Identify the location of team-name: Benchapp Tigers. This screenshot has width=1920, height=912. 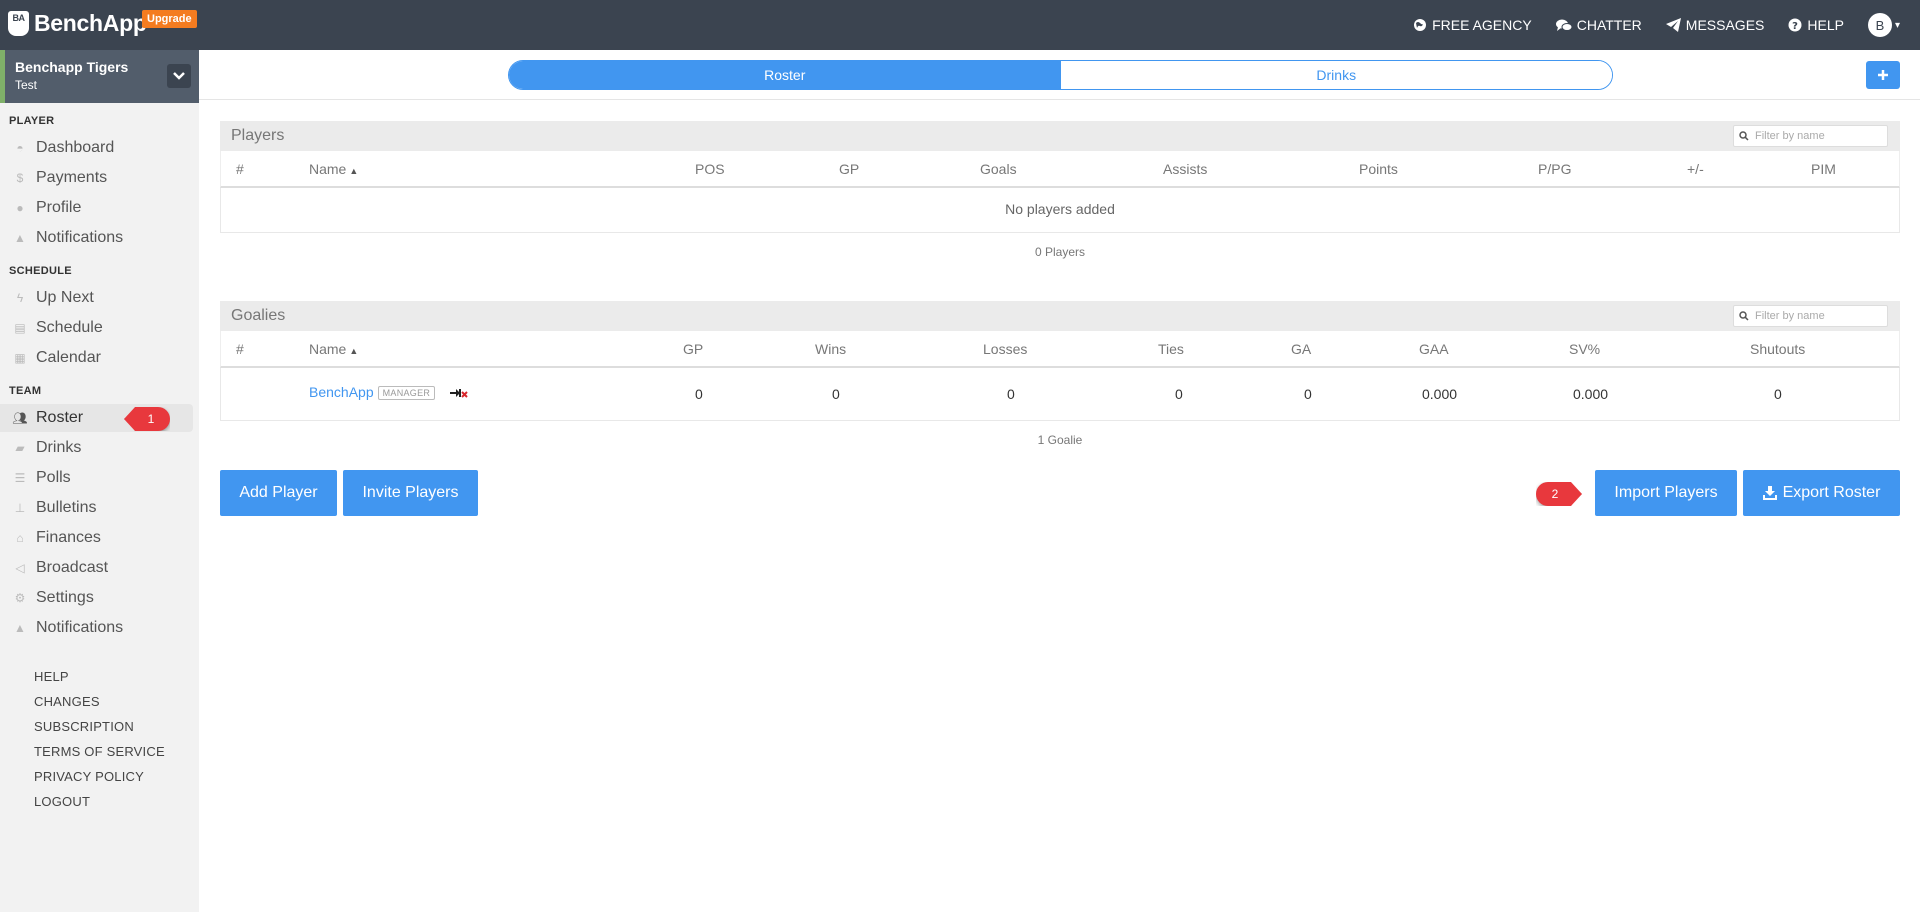
(72, 67).